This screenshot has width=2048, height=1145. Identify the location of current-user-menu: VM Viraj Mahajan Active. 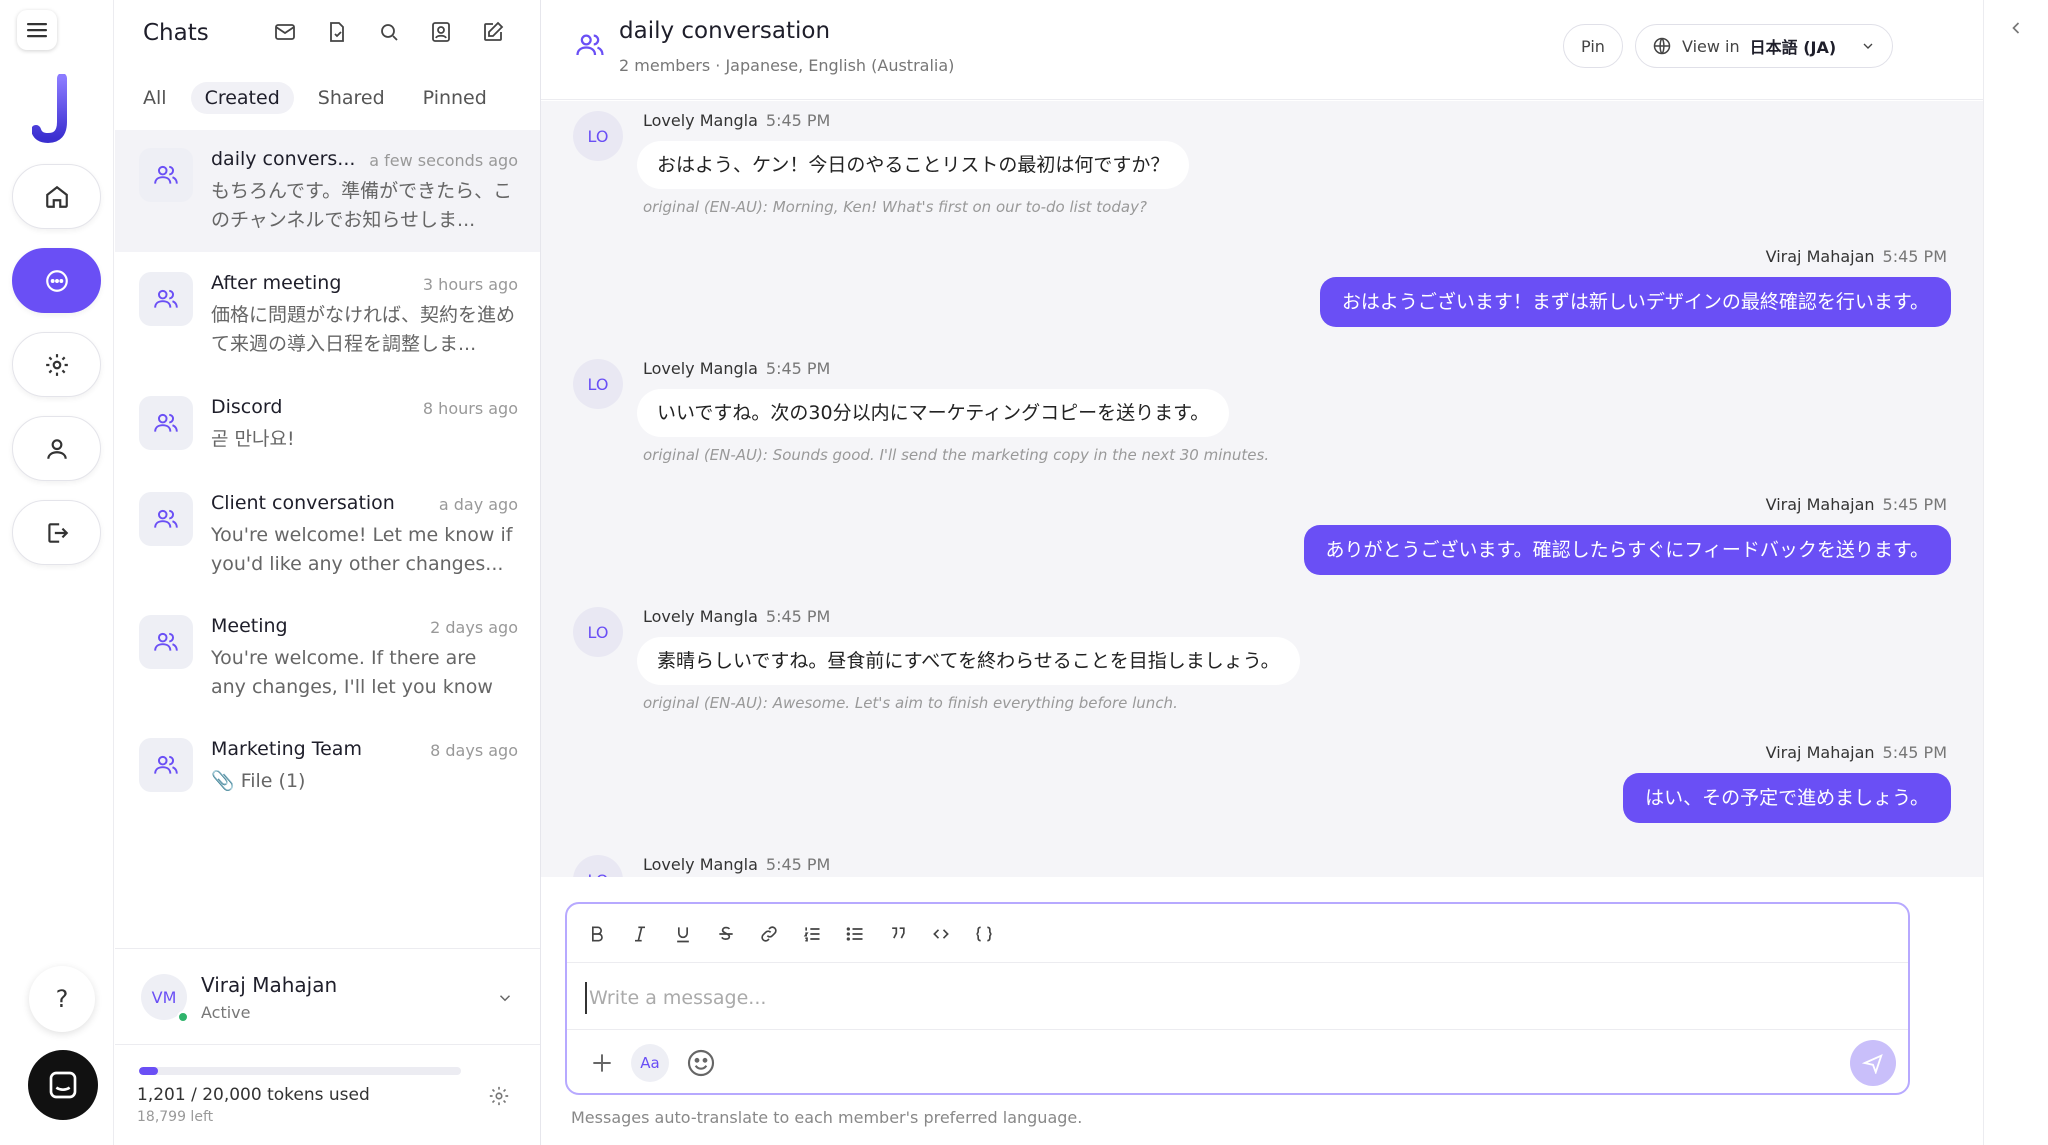
(327, 996).